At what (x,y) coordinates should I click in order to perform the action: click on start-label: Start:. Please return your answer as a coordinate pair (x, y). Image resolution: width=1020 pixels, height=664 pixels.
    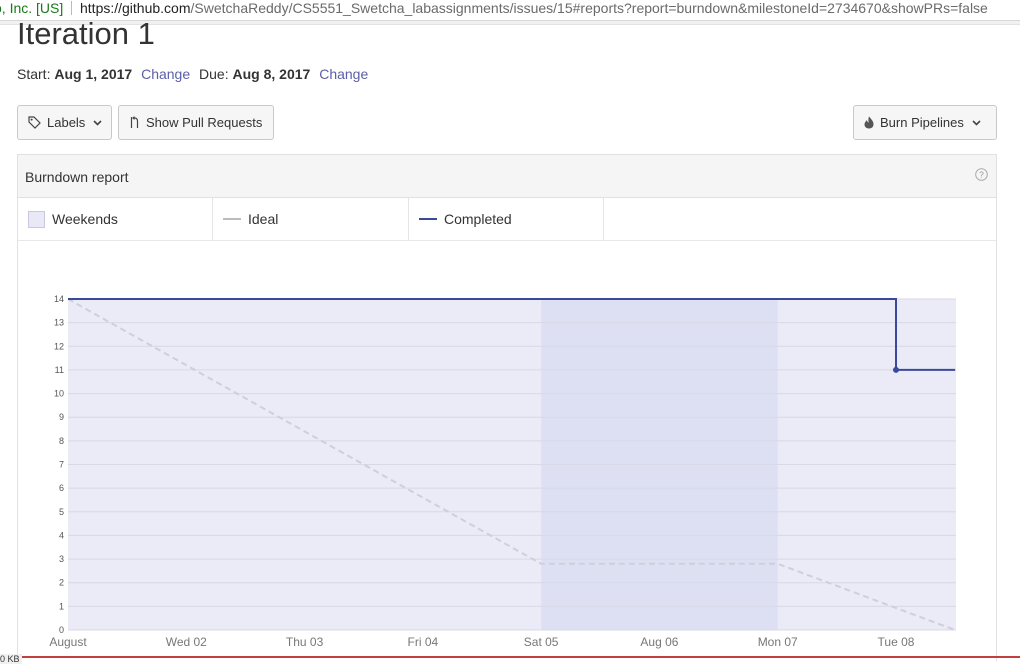
    Looking at the image, I should click on (34, 74).